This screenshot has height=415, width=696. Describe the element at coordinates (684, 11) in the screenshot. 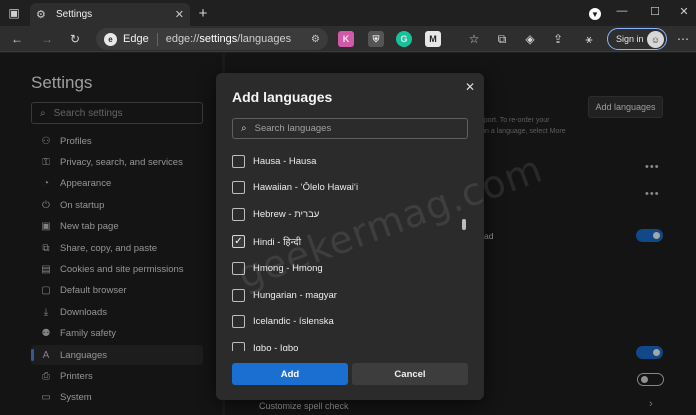

I see `close-window-icon: ✕` at that location.